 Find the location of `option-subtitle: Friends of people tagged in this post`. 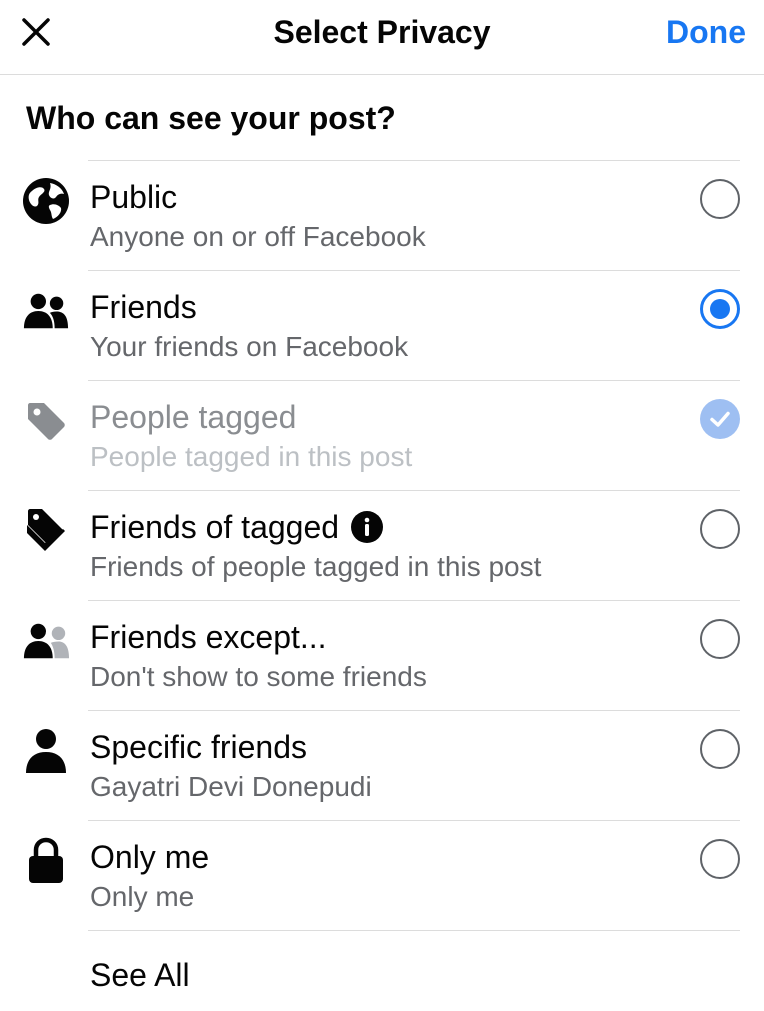

option-subtitle: Friends of people tagged in this post is located at coordinates (316, 566).